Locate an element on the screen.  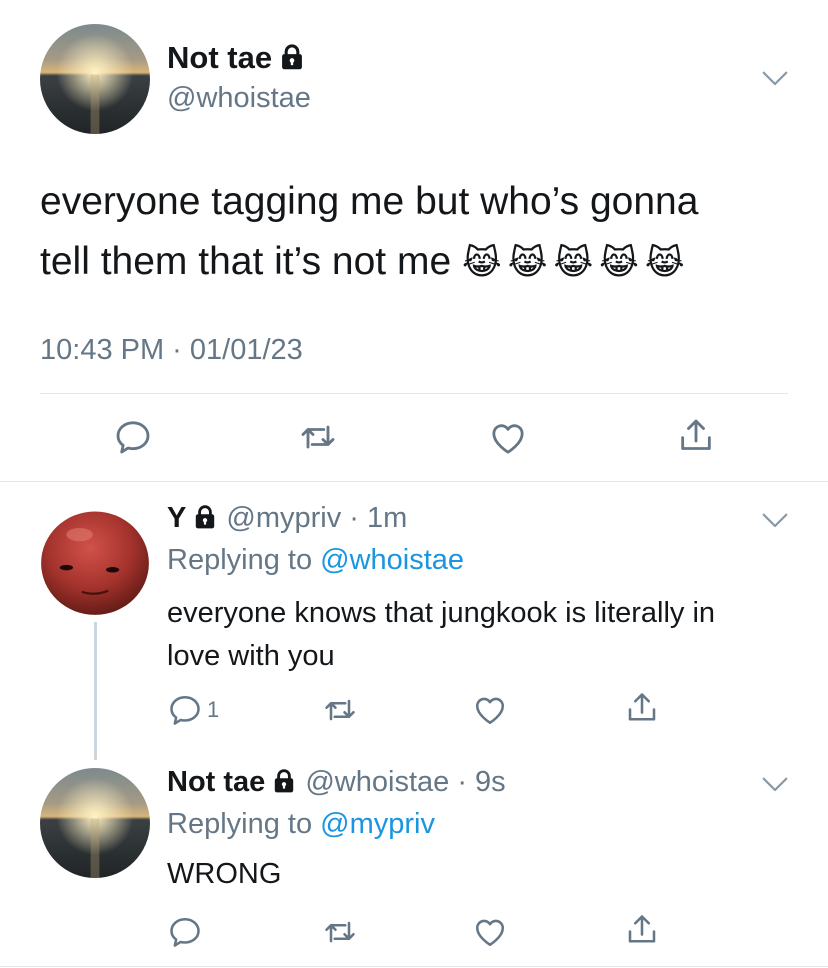
divider is located at coordinates (414, 393).